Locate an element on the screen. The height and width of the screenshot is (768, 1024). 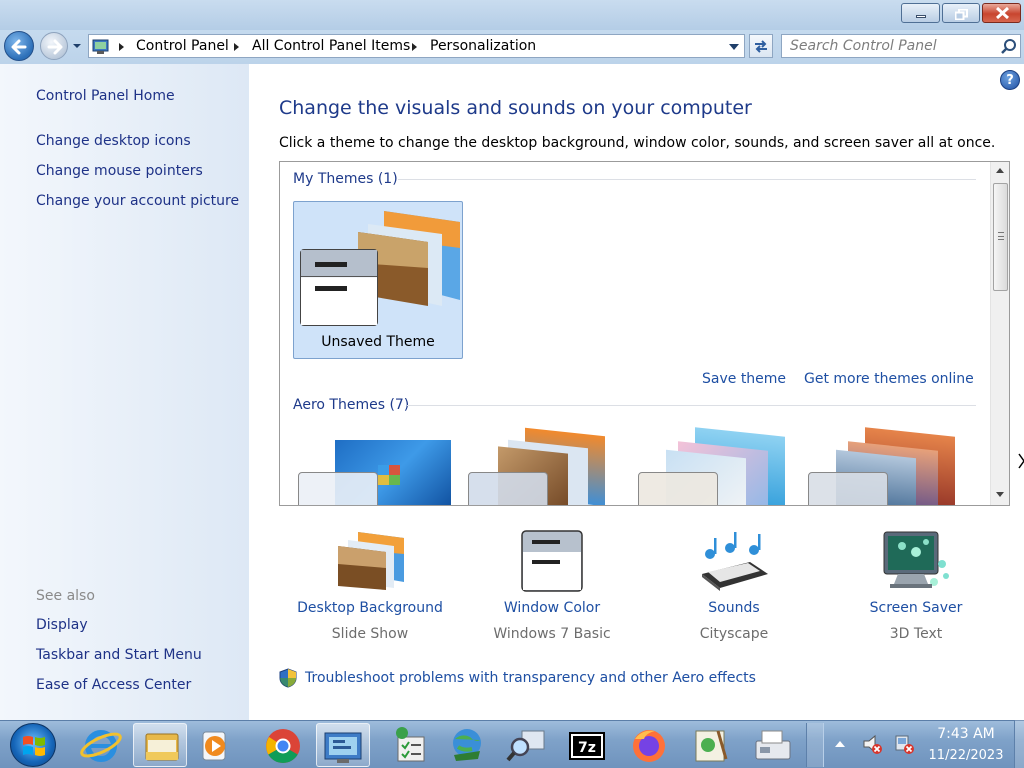
window-color-link: Window Color is located at coordinates (552, 608).